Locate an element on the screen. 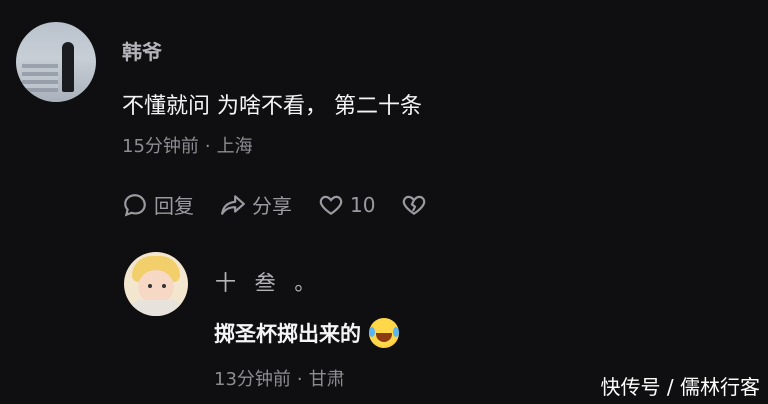 The image size is (768, 404). reply-text-row: 掷圣杯掷出来的 is located at coordinates (306, 333).